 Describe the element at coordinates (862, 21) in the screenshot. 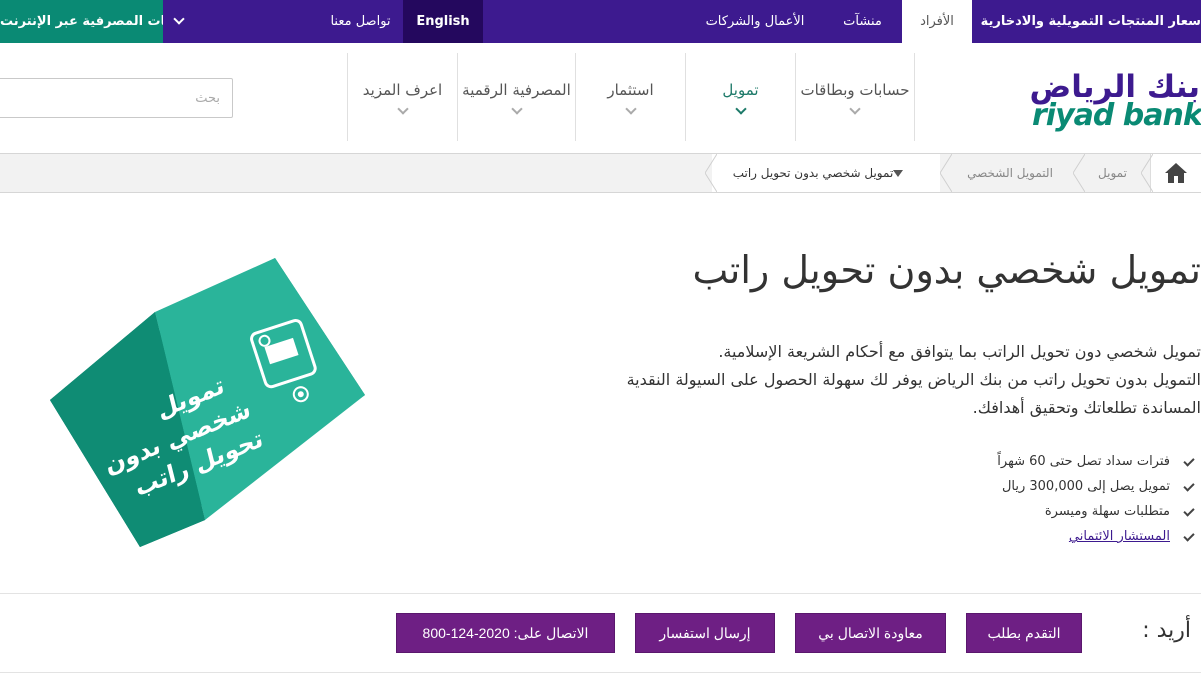

I see `tab-establishments: منشآت` at that location.